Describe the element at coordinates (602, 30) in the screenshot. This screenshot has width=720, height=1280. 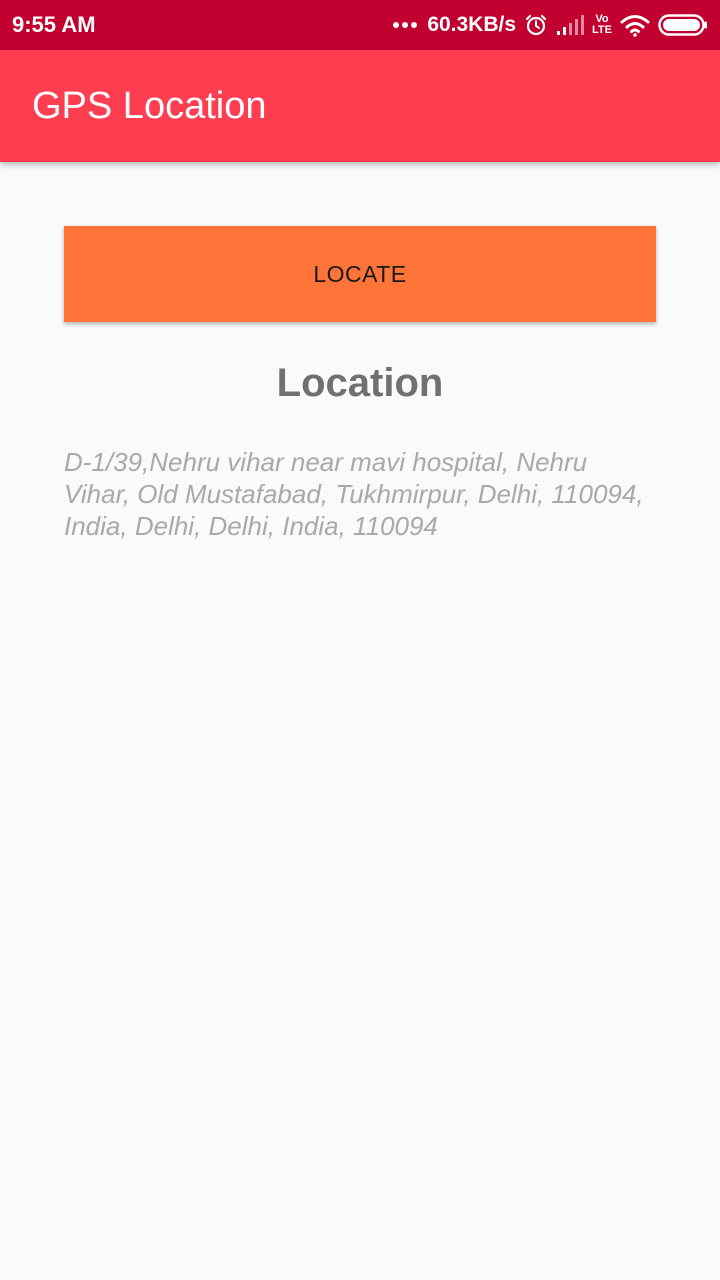
I see `volte-label-bottom: LTE` at that location.